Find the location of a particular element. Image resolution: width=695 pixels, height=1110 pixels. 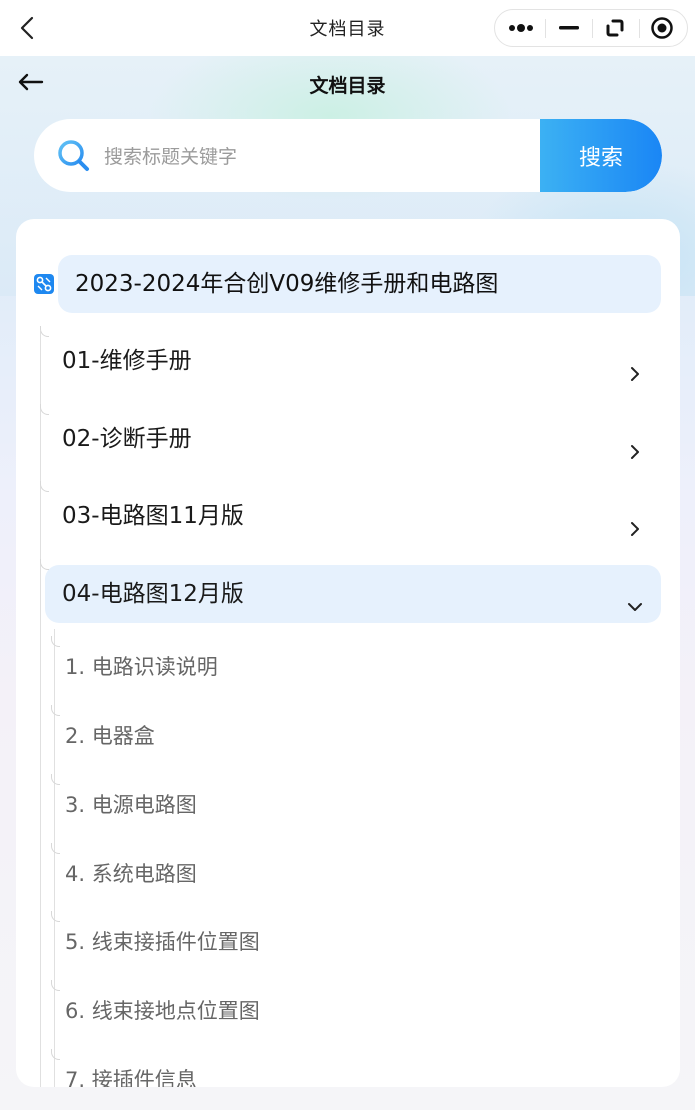

tree-child-label: 3. 电源电路图 is located at coordinates (131, 805).